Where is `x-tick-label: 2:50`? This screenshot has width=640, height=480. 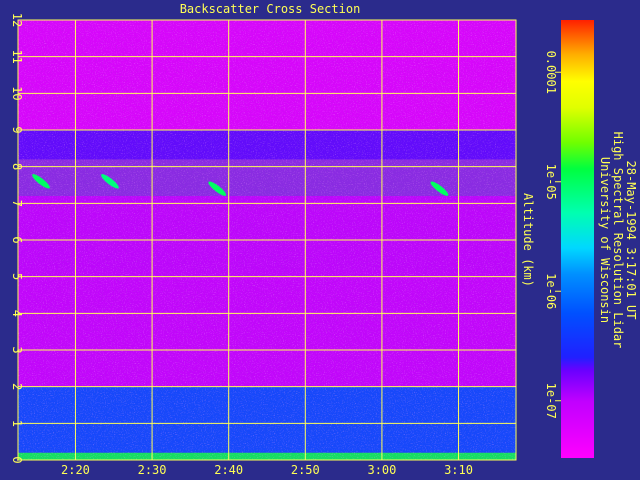 x-tick-label: 2:50 is located at coordinates (305, 470).